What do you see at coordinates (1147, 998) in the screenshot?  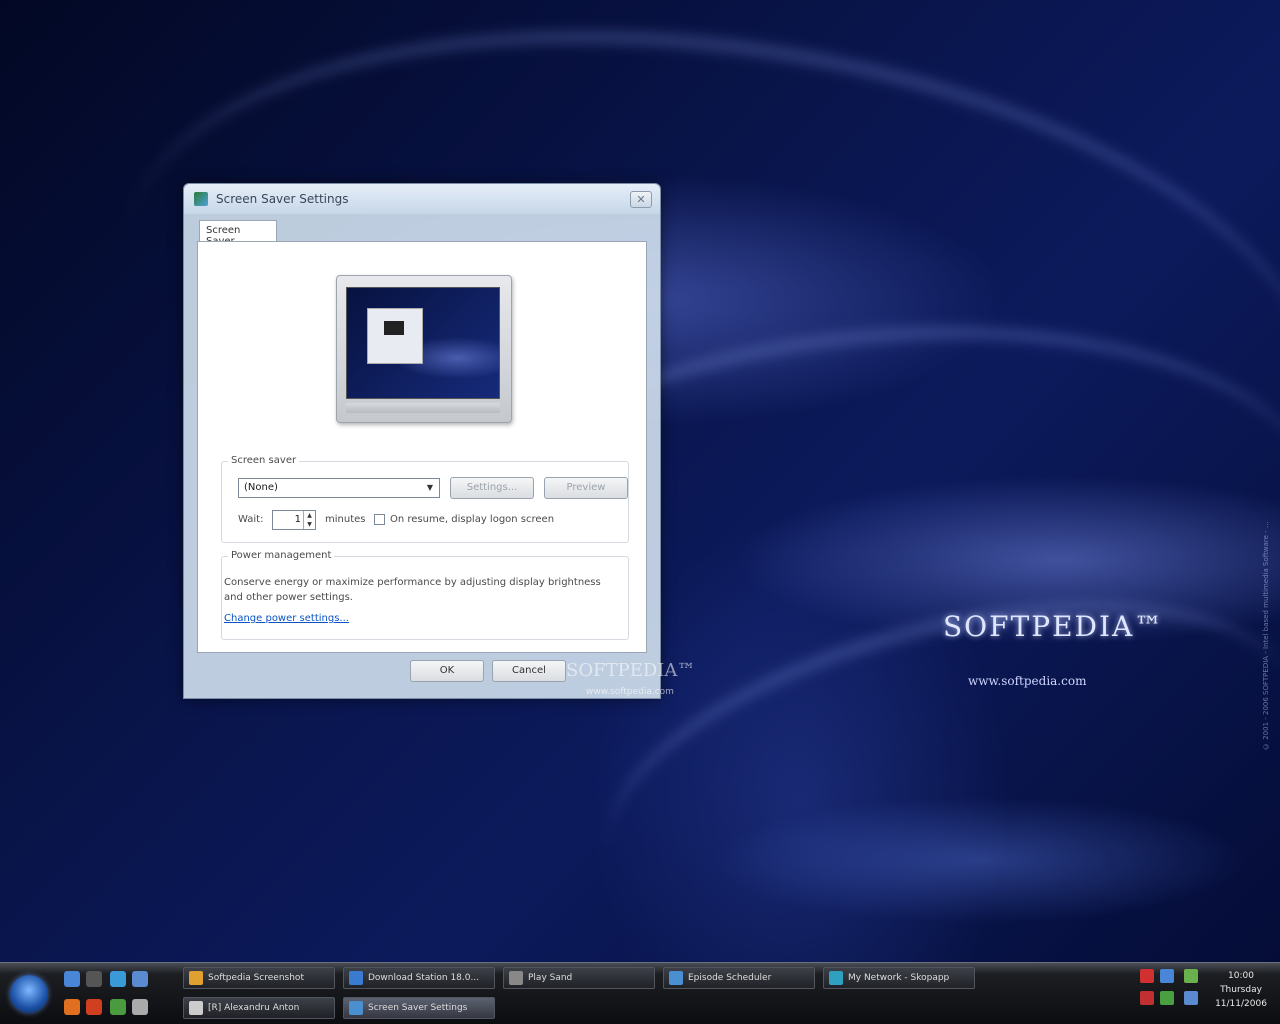 I see `tray-security-icon` at bounding box center [1147, 998].